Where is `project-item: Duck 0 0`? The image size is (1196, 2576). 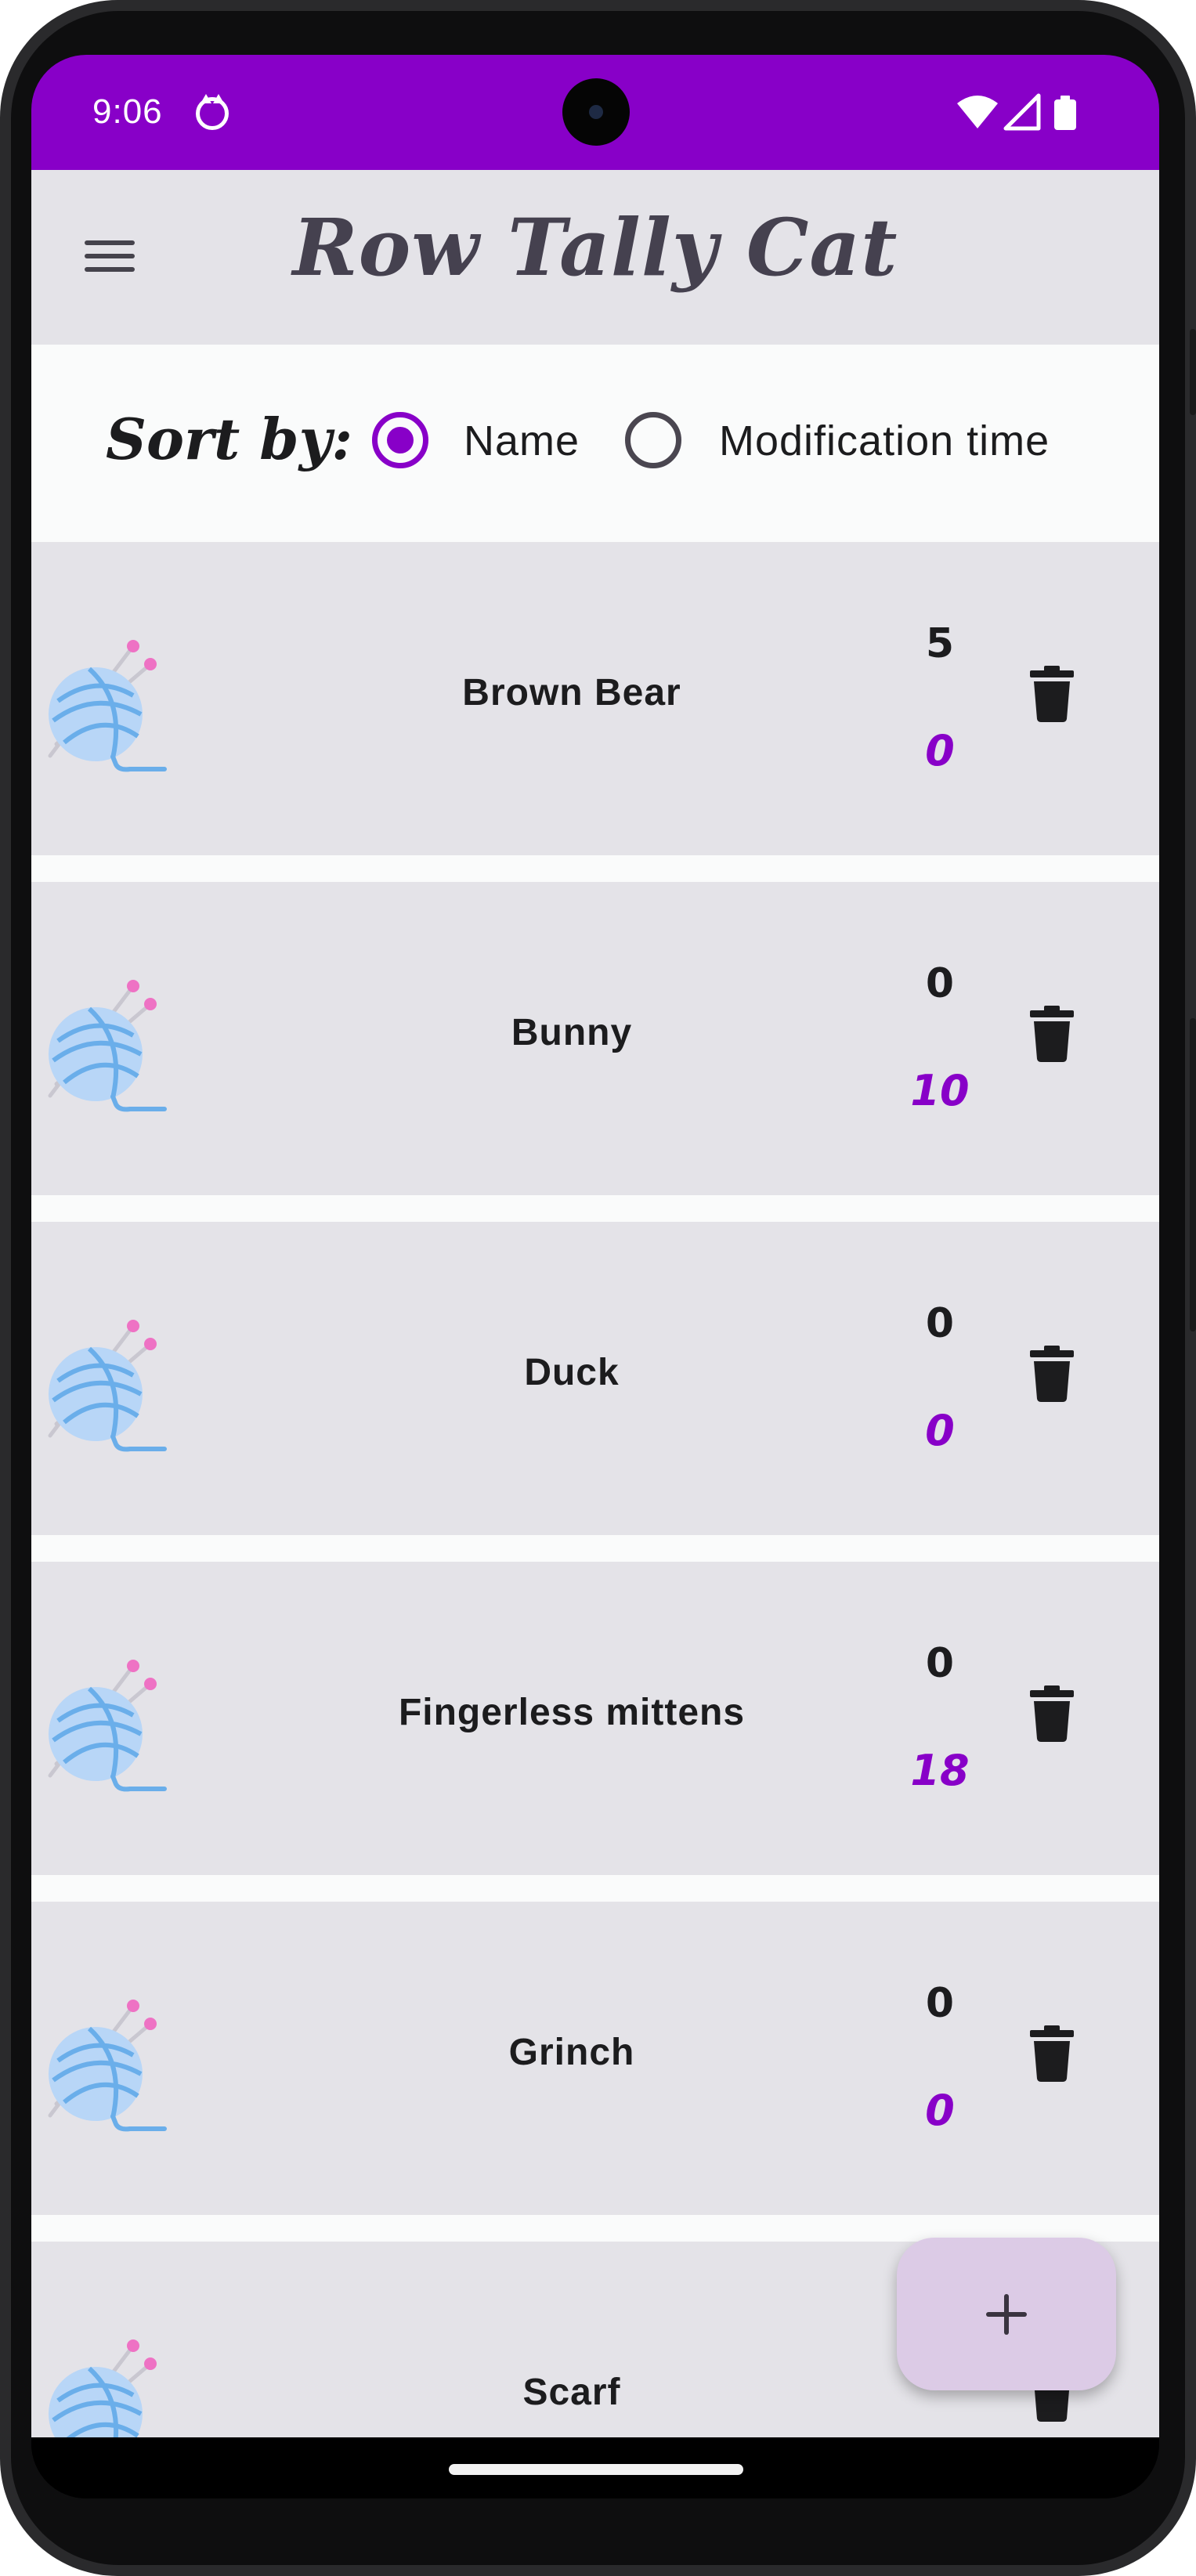 project-item: Duck 0 0 is located at coordinates (595, 1378).